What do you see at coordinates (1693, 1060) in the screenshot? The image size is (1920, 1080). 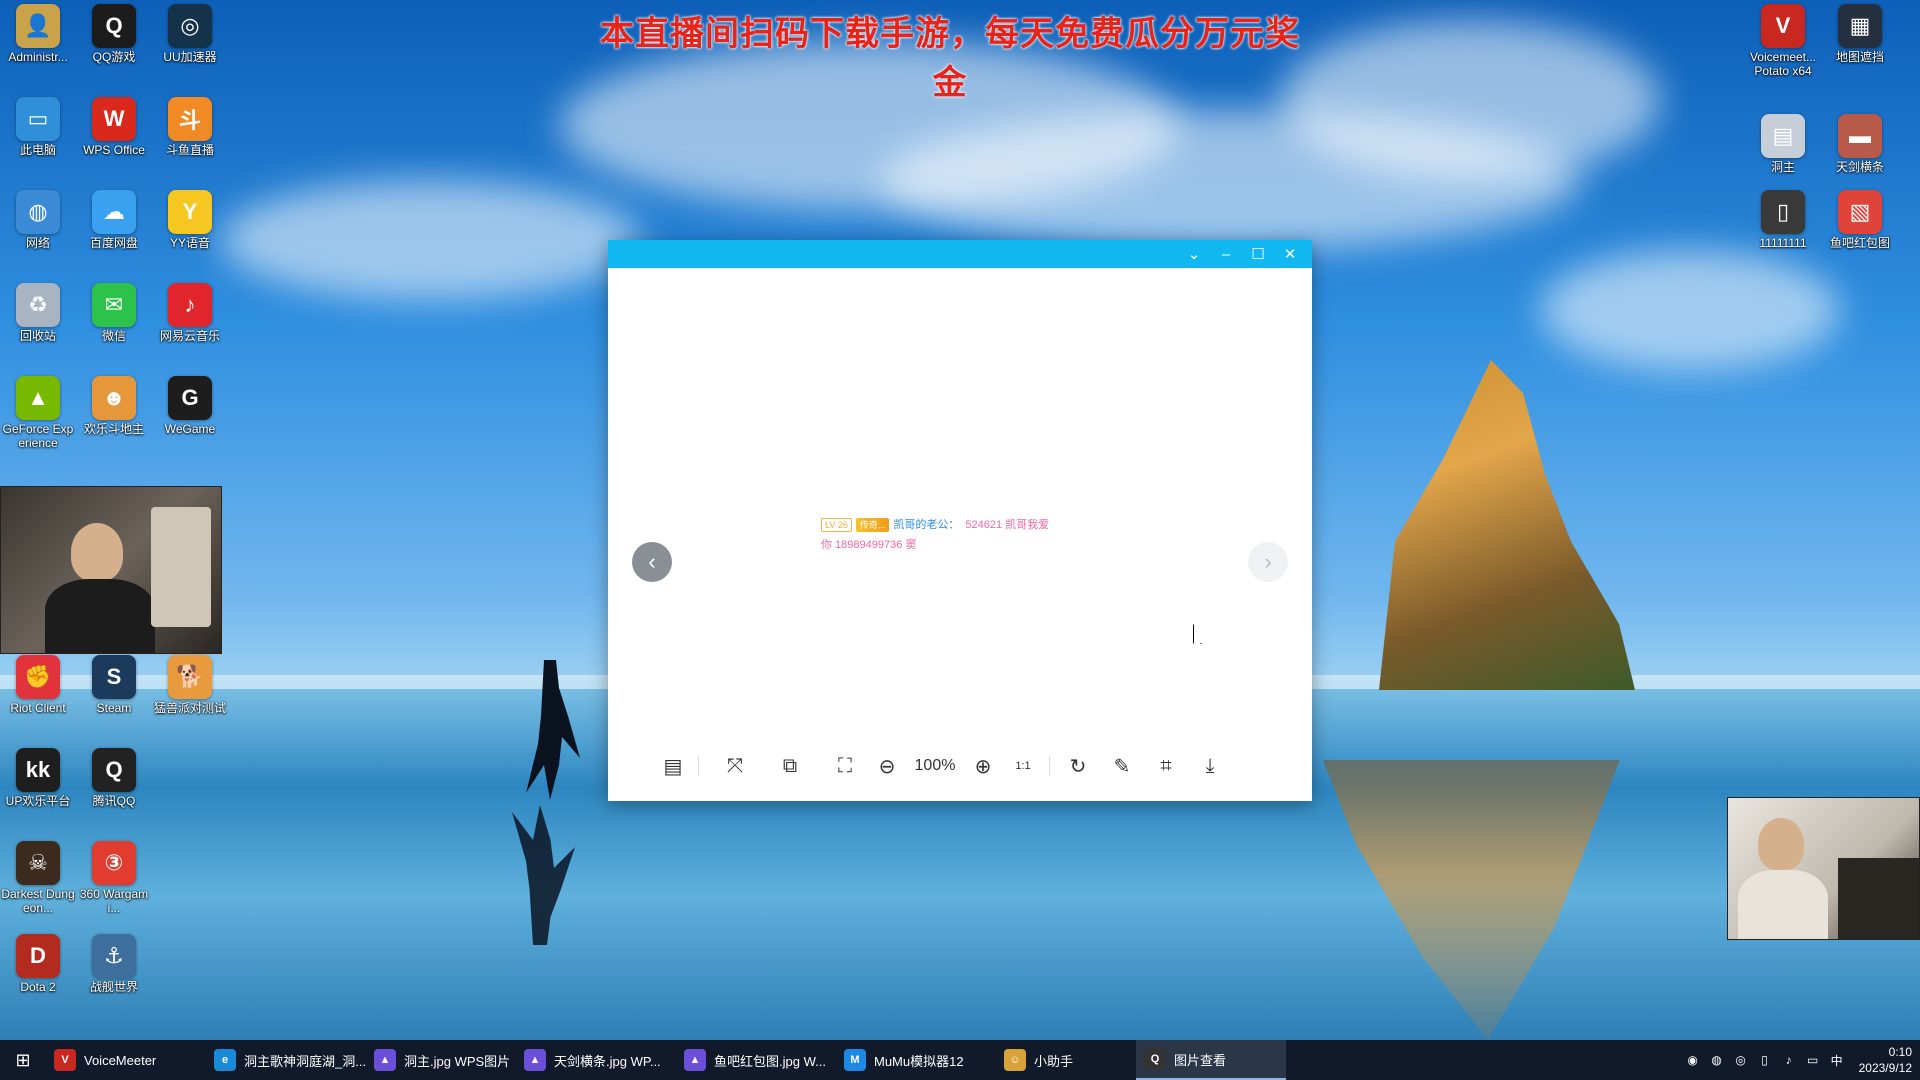 I see `tray-icon: ◉` at bounding box center [1693, 1060].